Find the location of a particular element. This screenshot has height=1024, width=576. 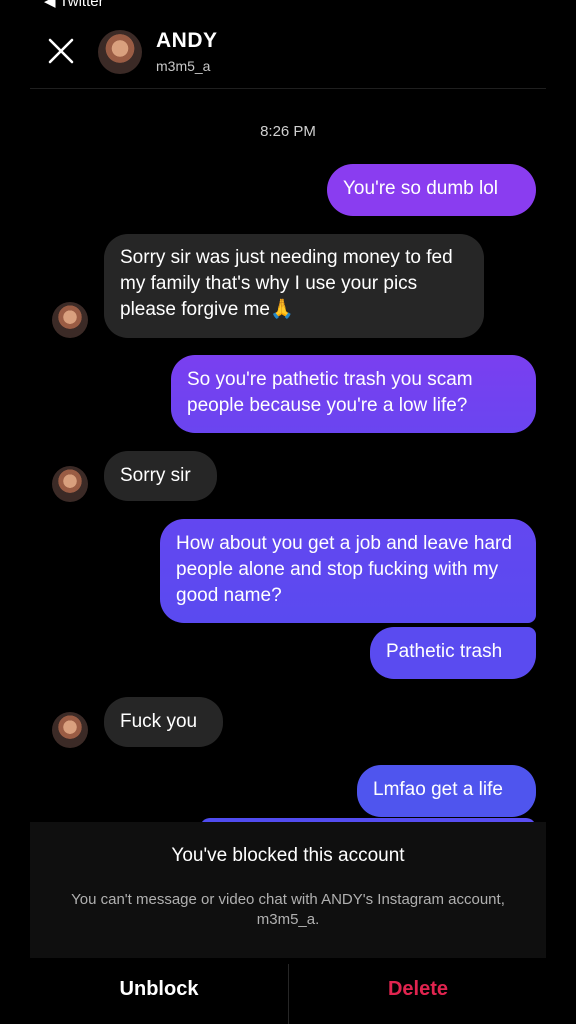

blocked-title: You've blocked this account is located at coordinates (288, 855).